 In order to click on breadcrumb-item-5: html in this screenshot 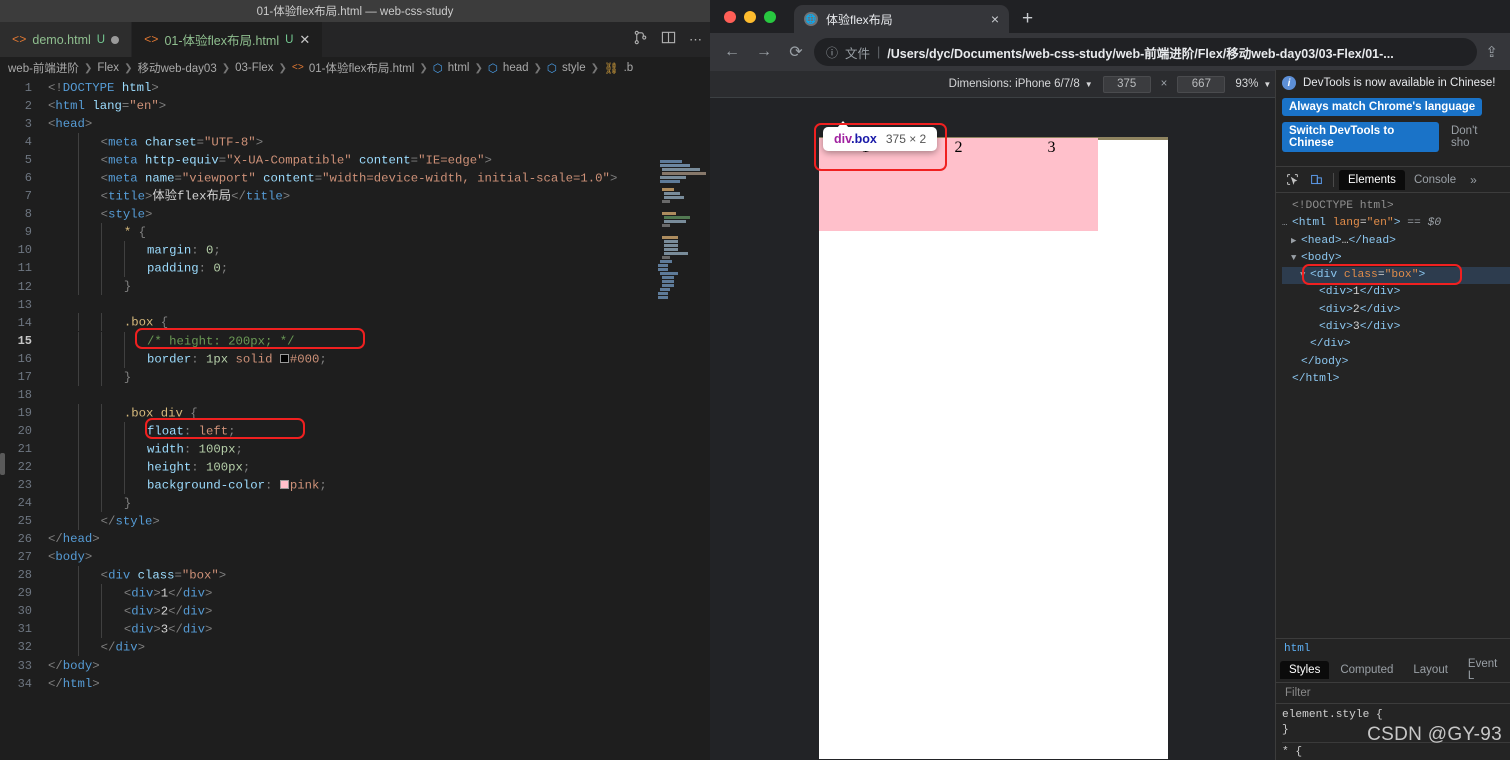, I will do `click(459, 68)`.